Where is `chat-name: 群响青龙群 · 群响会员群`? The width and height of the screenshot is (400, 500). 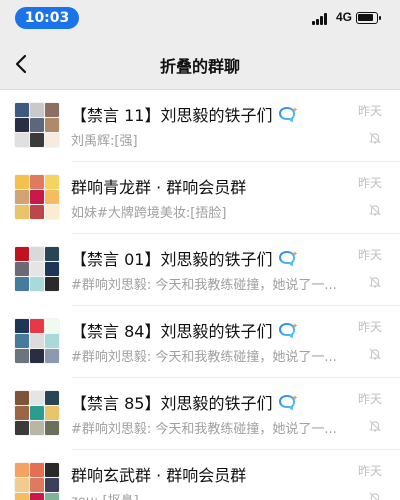 chat-name: 群响青龙群 · 群响会员群 is located at coordinates (158, 186).